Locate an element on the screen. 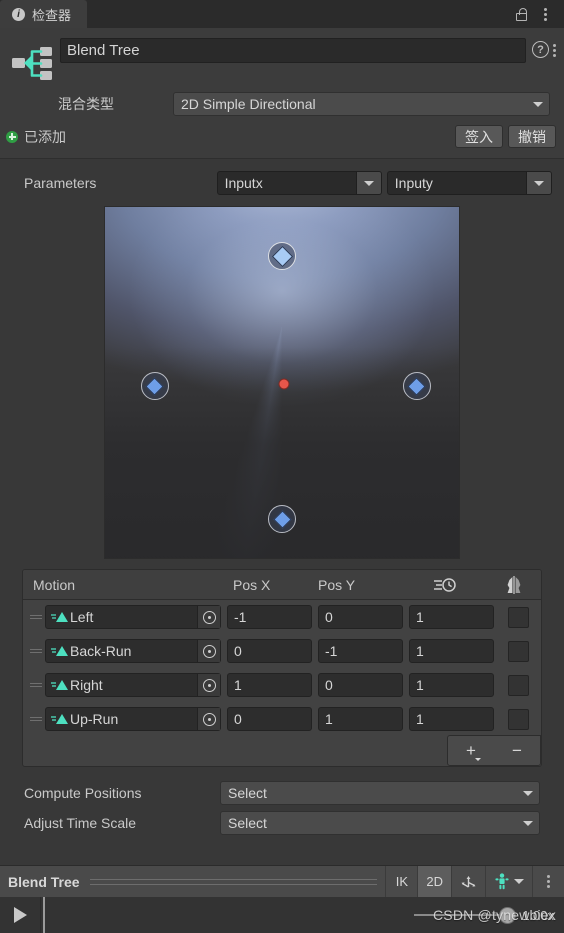 The image size is (564, 933). preview-speed-slider: 1.00x is located at coordinates (484, 915).